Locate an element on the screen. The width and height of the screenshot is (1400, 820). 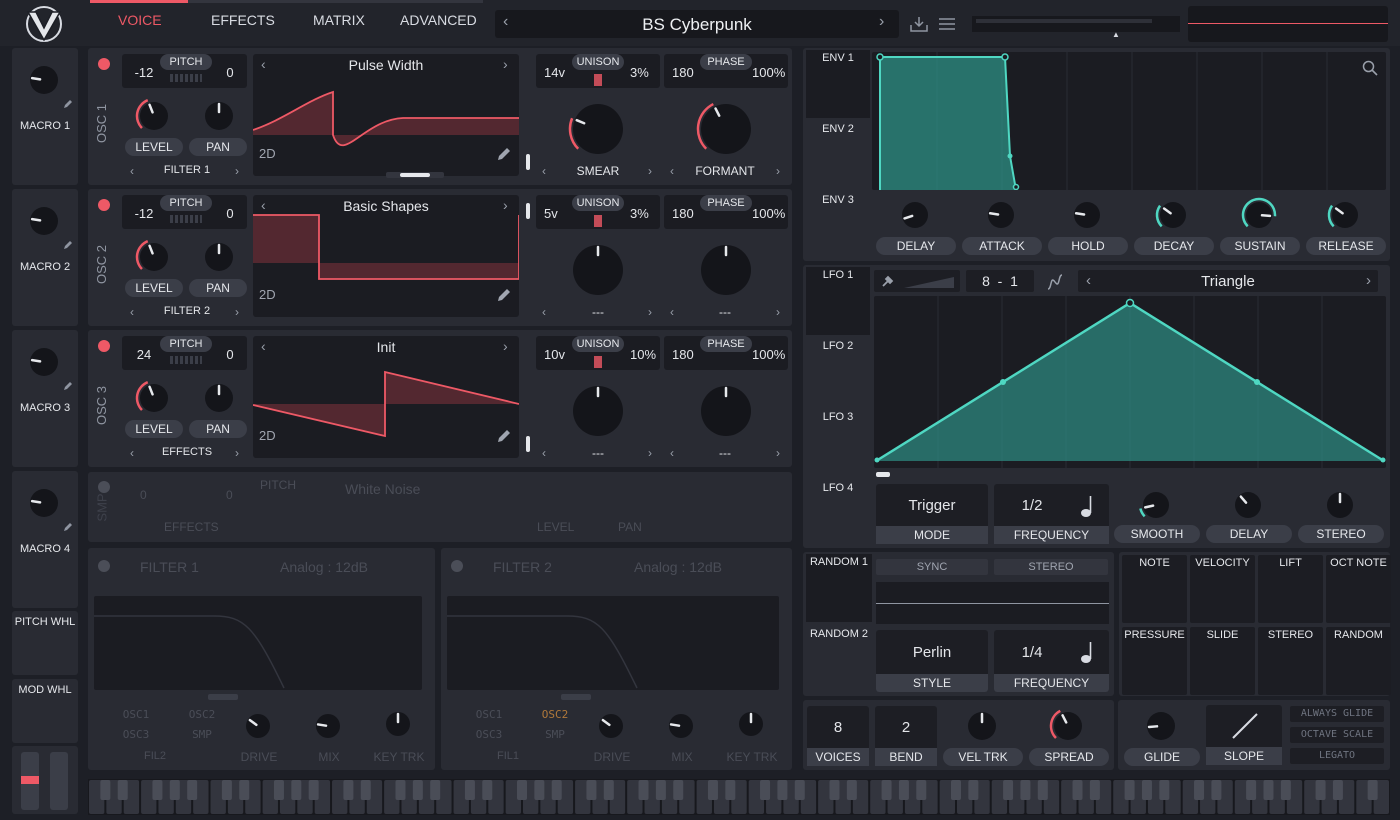
keyboard is located at coordinates (739, 797).